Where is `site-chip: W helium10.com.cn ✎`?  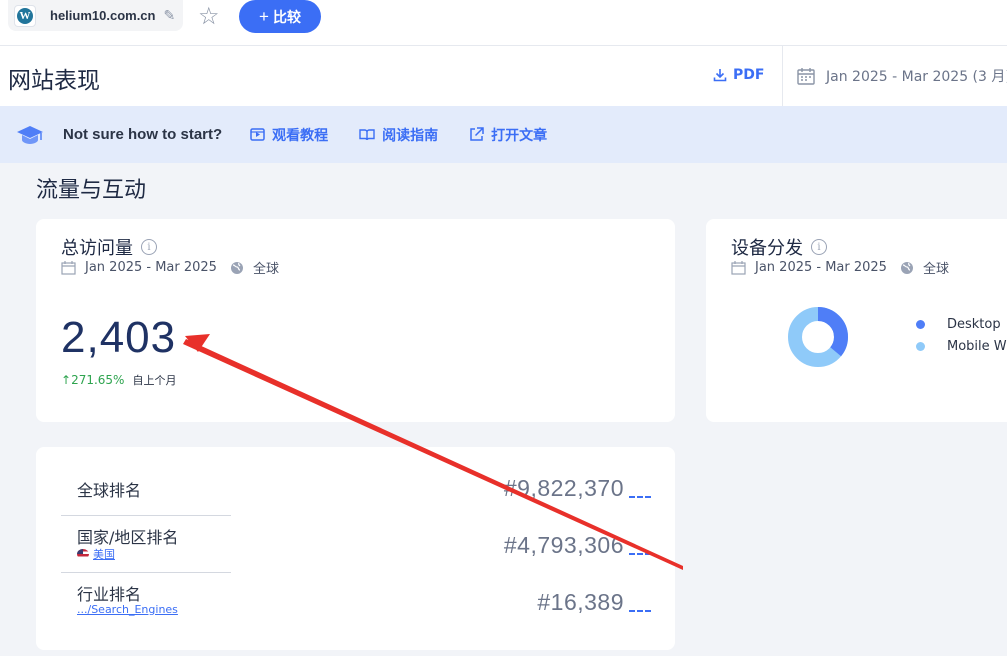
site-chip: W helium10.com.cn ✎ is located at coordinates (95, 15).